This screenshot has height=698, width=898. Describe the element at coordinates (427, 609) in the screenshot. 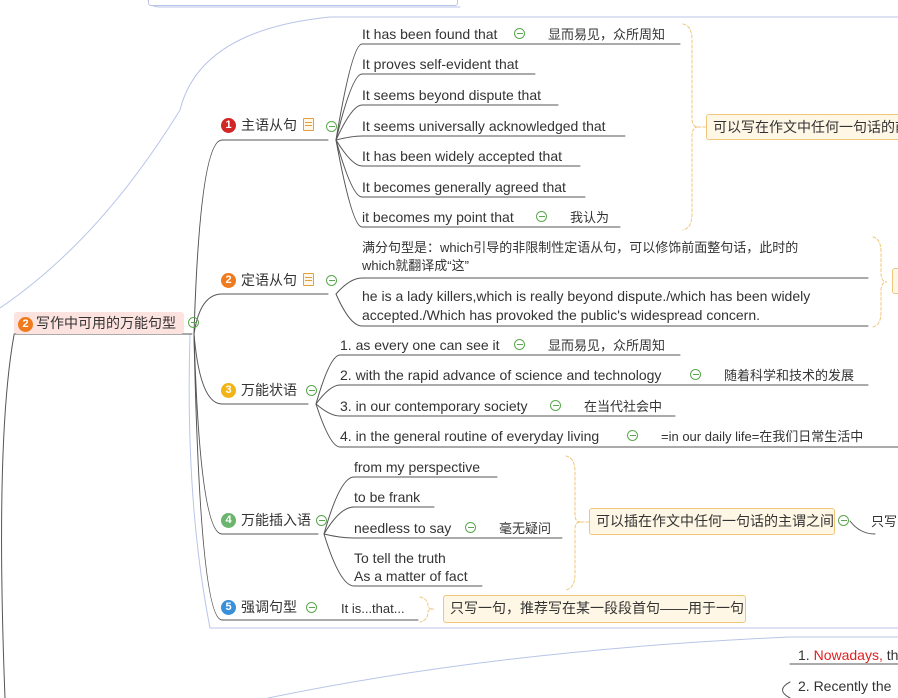

I see `brace-emphasis` at that location.